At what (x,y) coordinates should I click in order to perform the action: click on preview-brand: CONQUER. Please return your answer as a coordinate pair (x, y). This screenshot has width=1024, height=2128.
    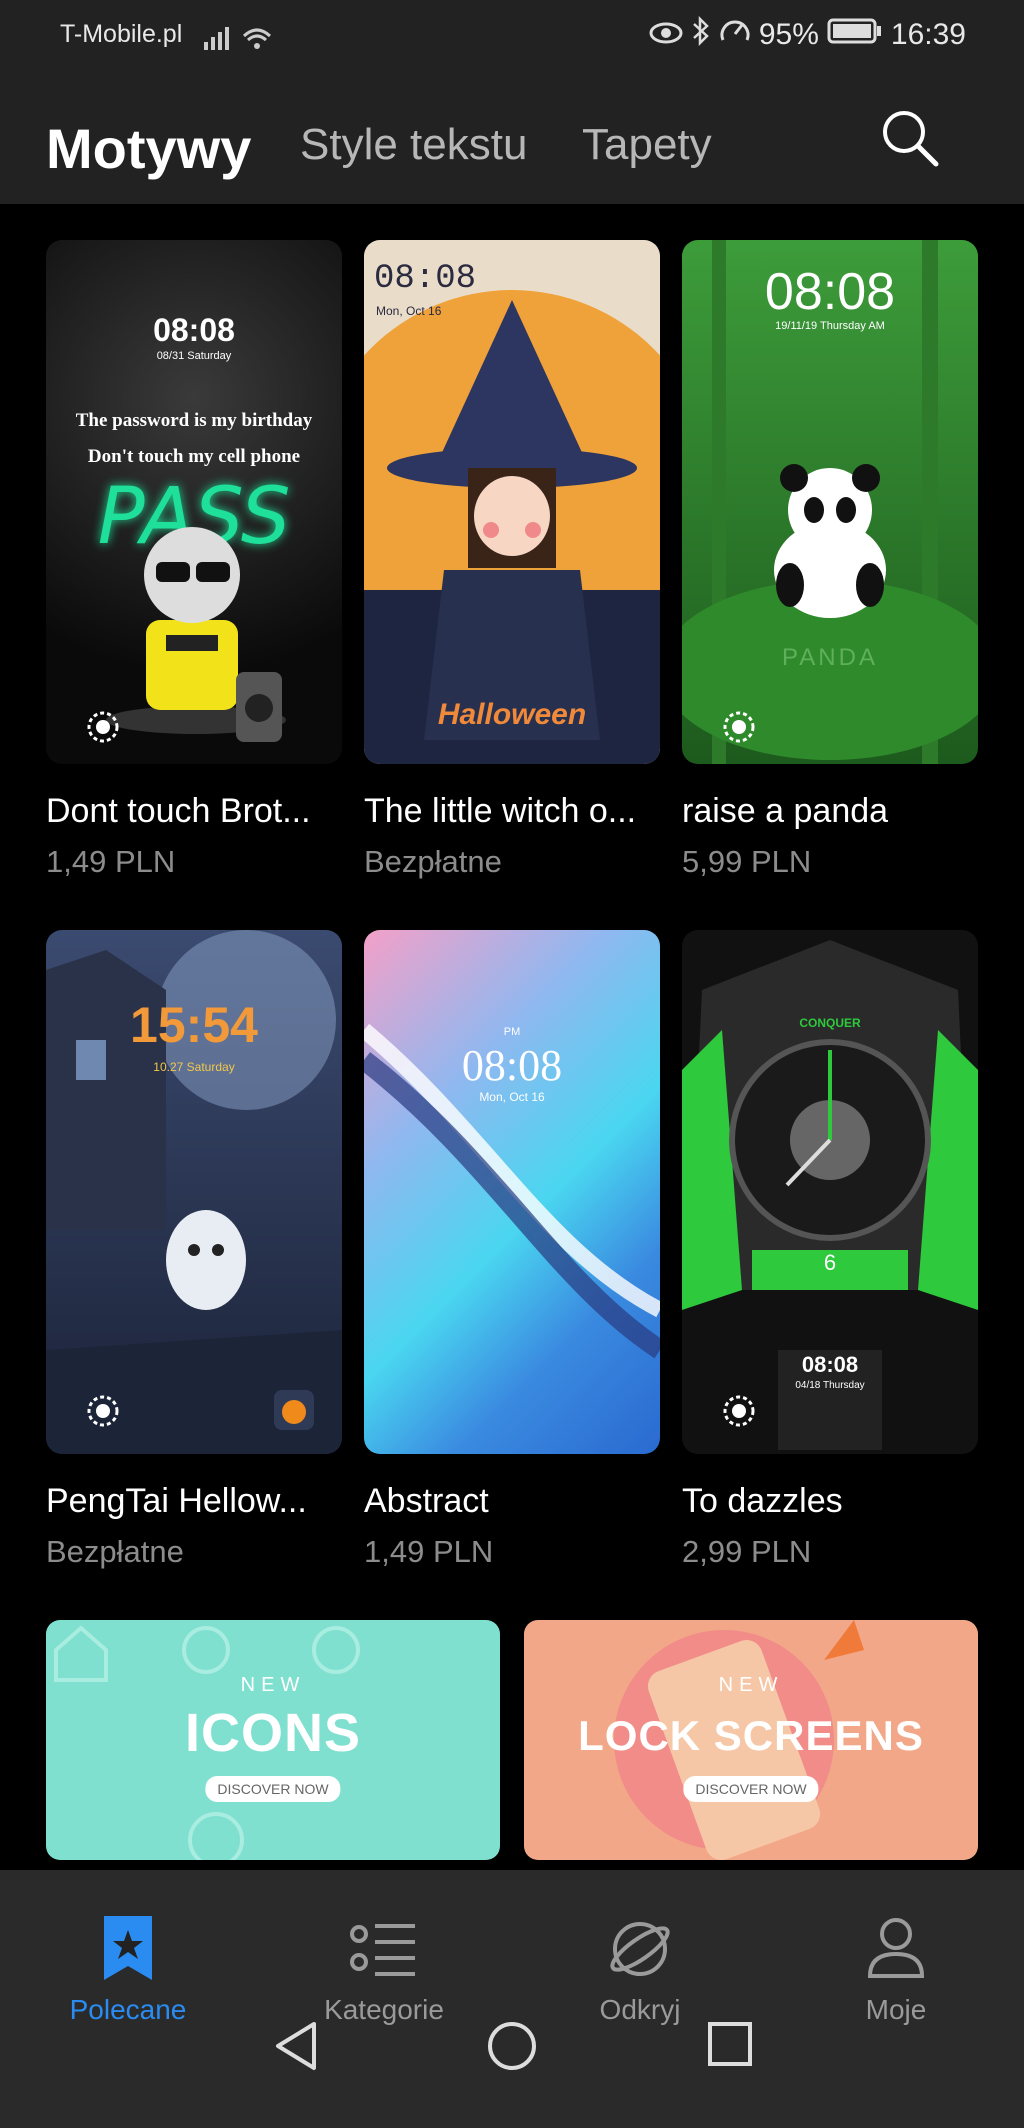
    Looking at the image, I should click on (830, 1023).